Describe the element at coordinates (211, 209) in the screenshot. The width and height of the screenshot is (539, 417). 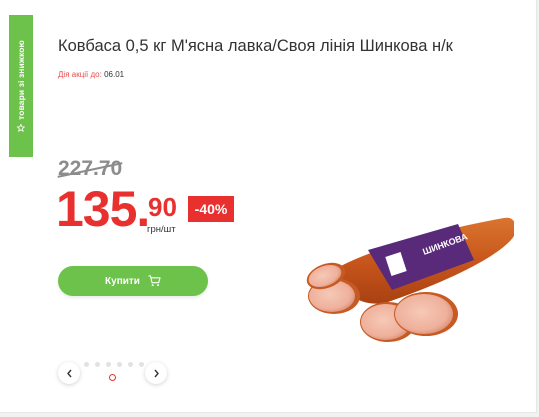
I see `discount-badge: -40%` at that location.